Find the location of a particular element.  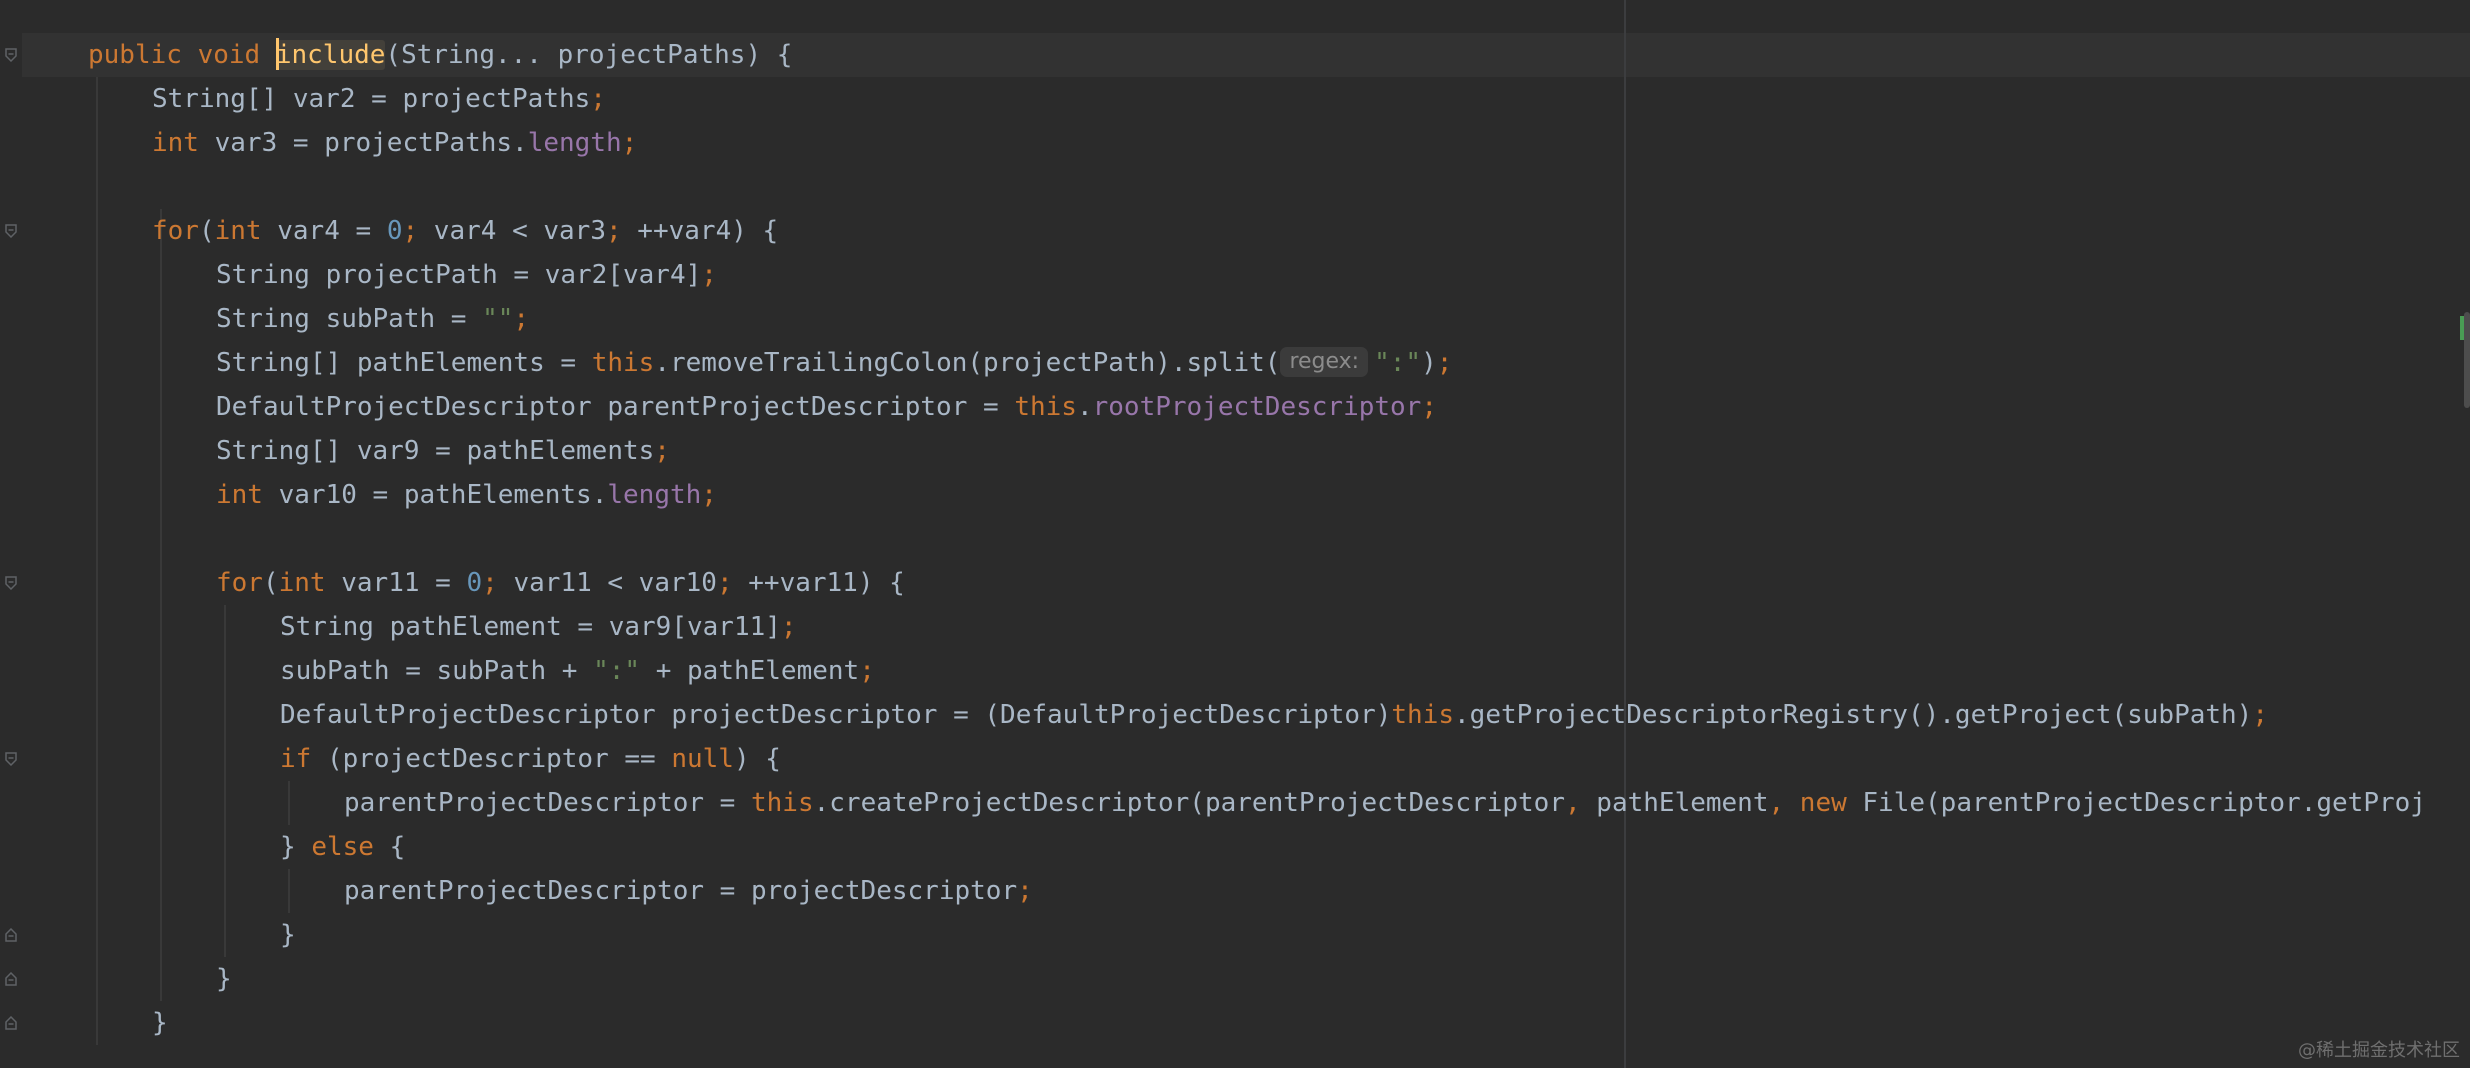

editor-gutter is located at coordinates (11, 534).